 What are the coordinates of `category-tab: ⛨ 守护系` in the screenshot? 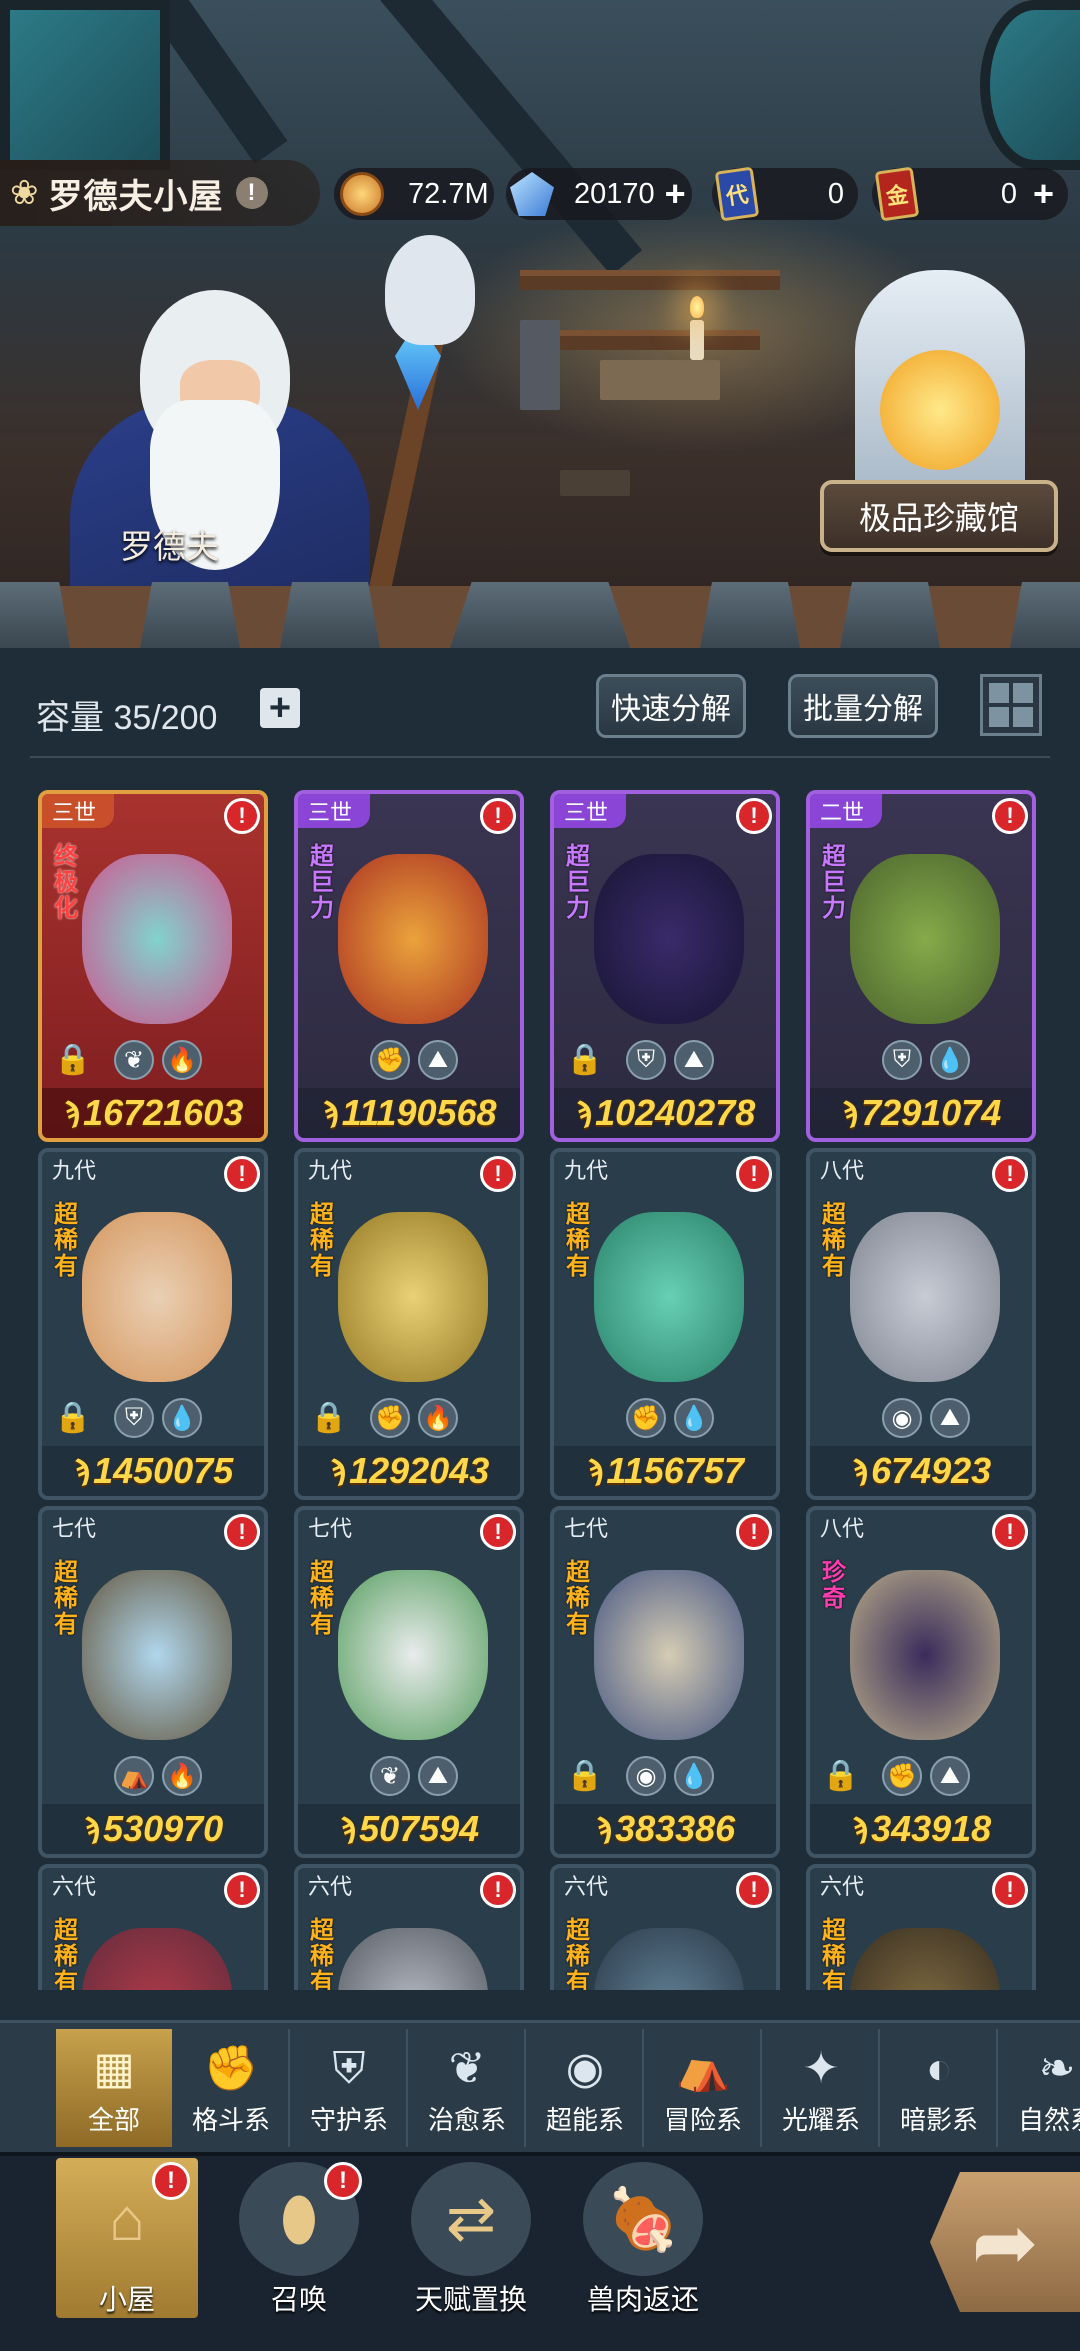 It's located at (350, 2088).